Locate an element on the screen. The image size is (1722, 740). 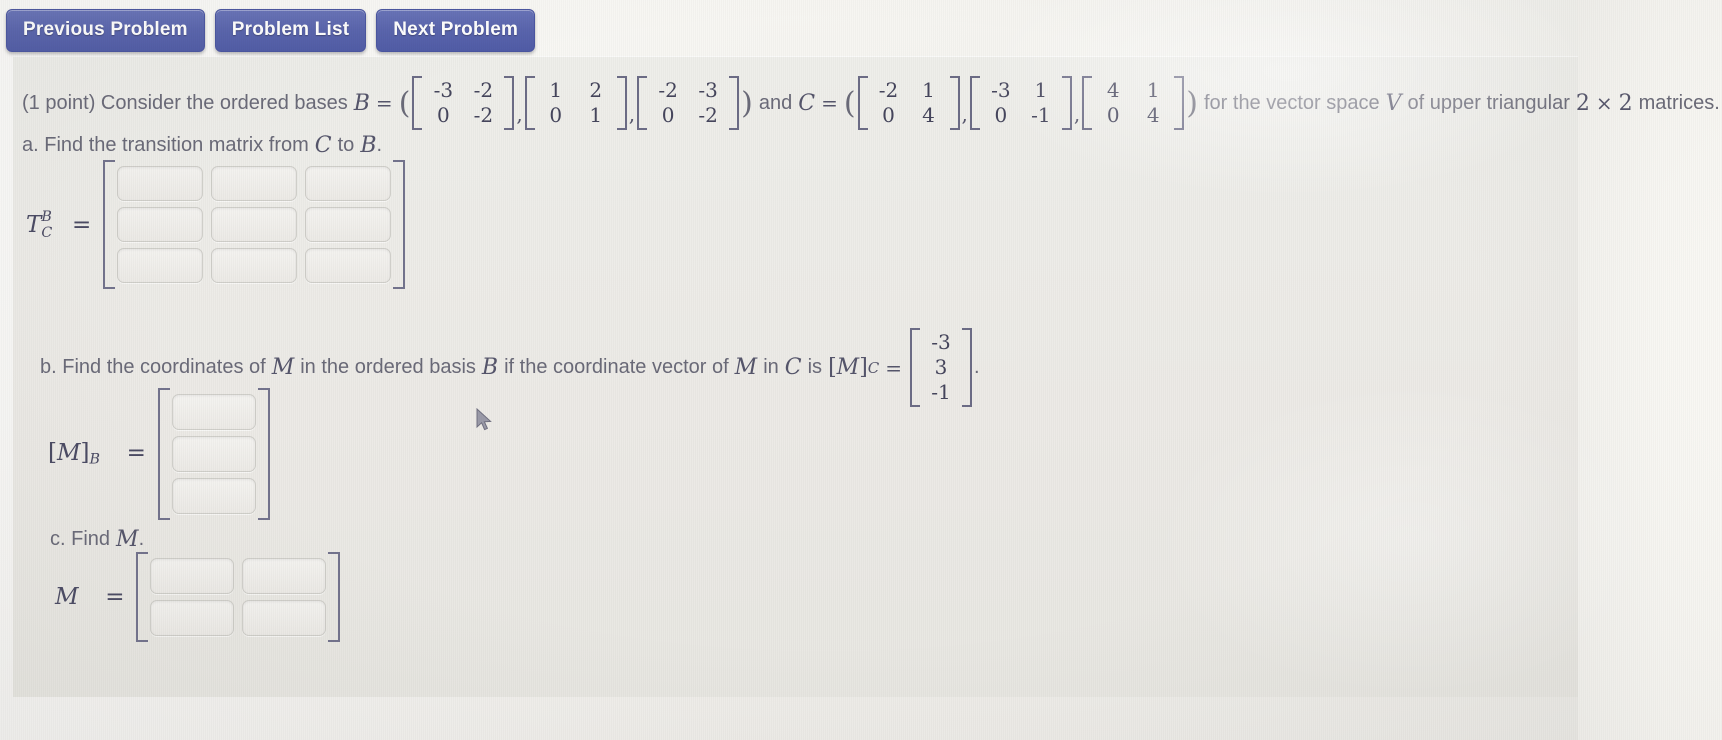
part-a-input-r3c3 is located at coordinates (348, 265).